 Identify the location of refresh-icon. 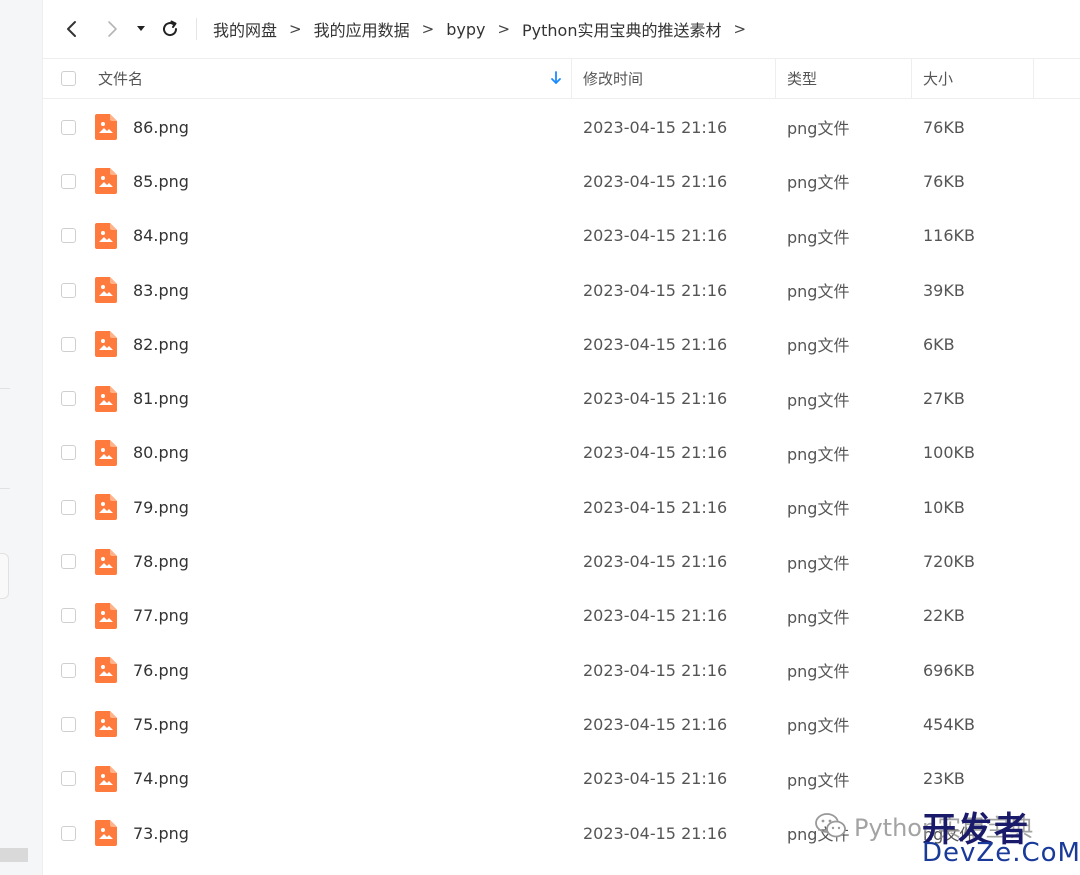
(170, 28).